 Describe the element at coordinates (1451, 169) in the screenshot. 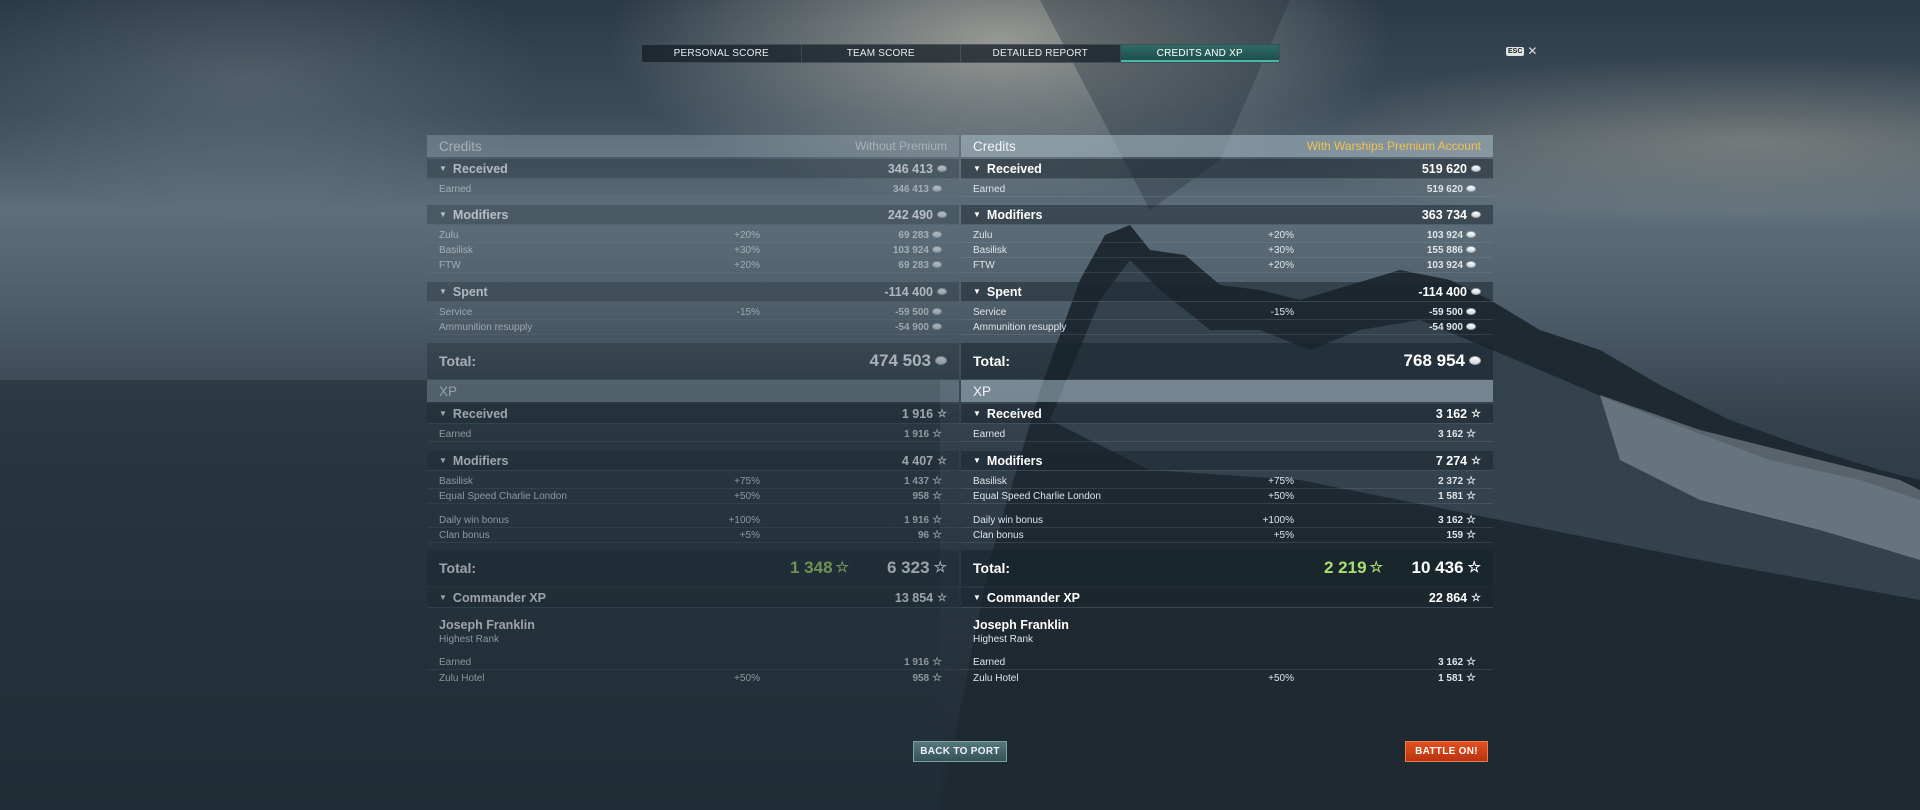

I see `section-value: 519 620` at that location.